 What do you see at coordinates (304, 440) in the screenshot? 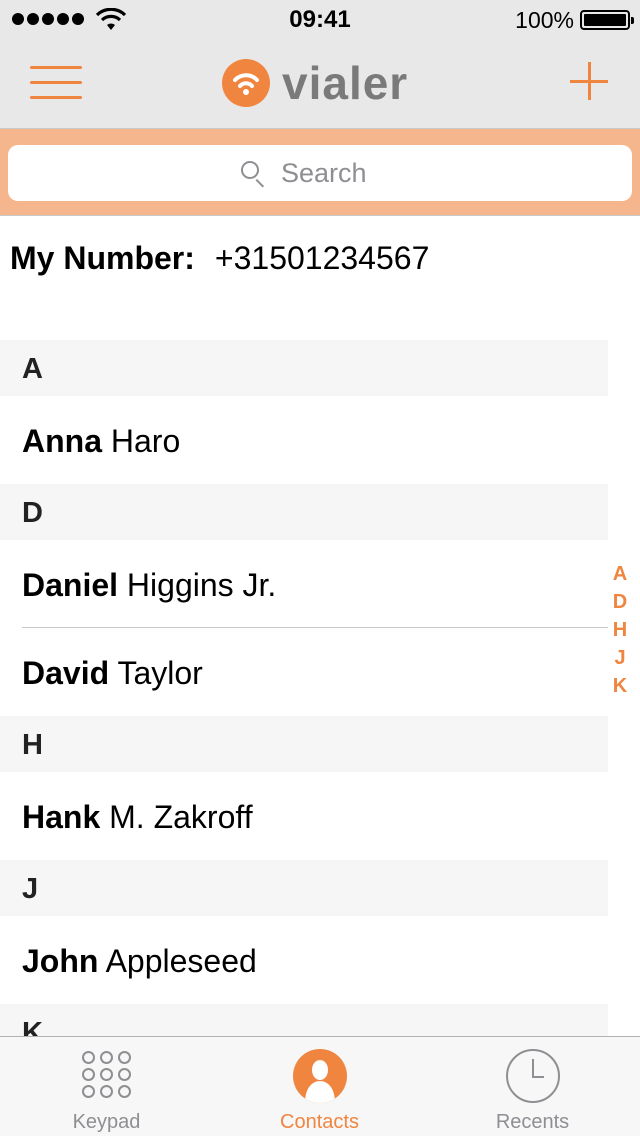
I see `contact-row: Anna Haro` at bounding box center [304, 440].